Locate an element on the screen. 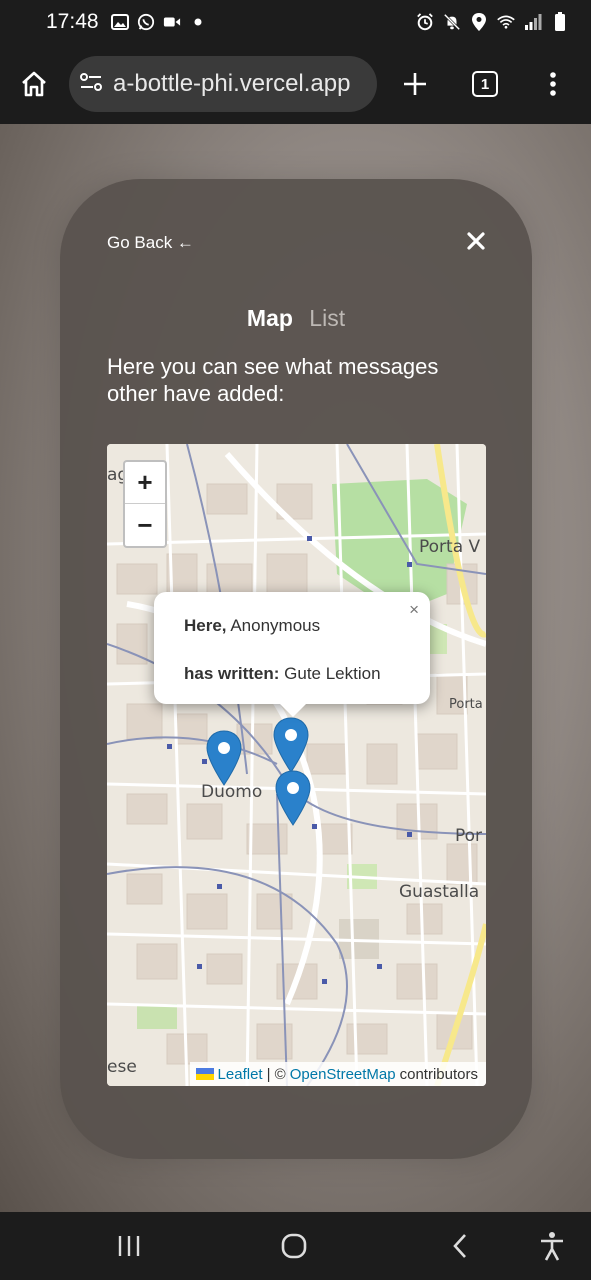  browser-toolbar: a-bottle-phi.vercel.app 1 is located at coordinates (295, 84).